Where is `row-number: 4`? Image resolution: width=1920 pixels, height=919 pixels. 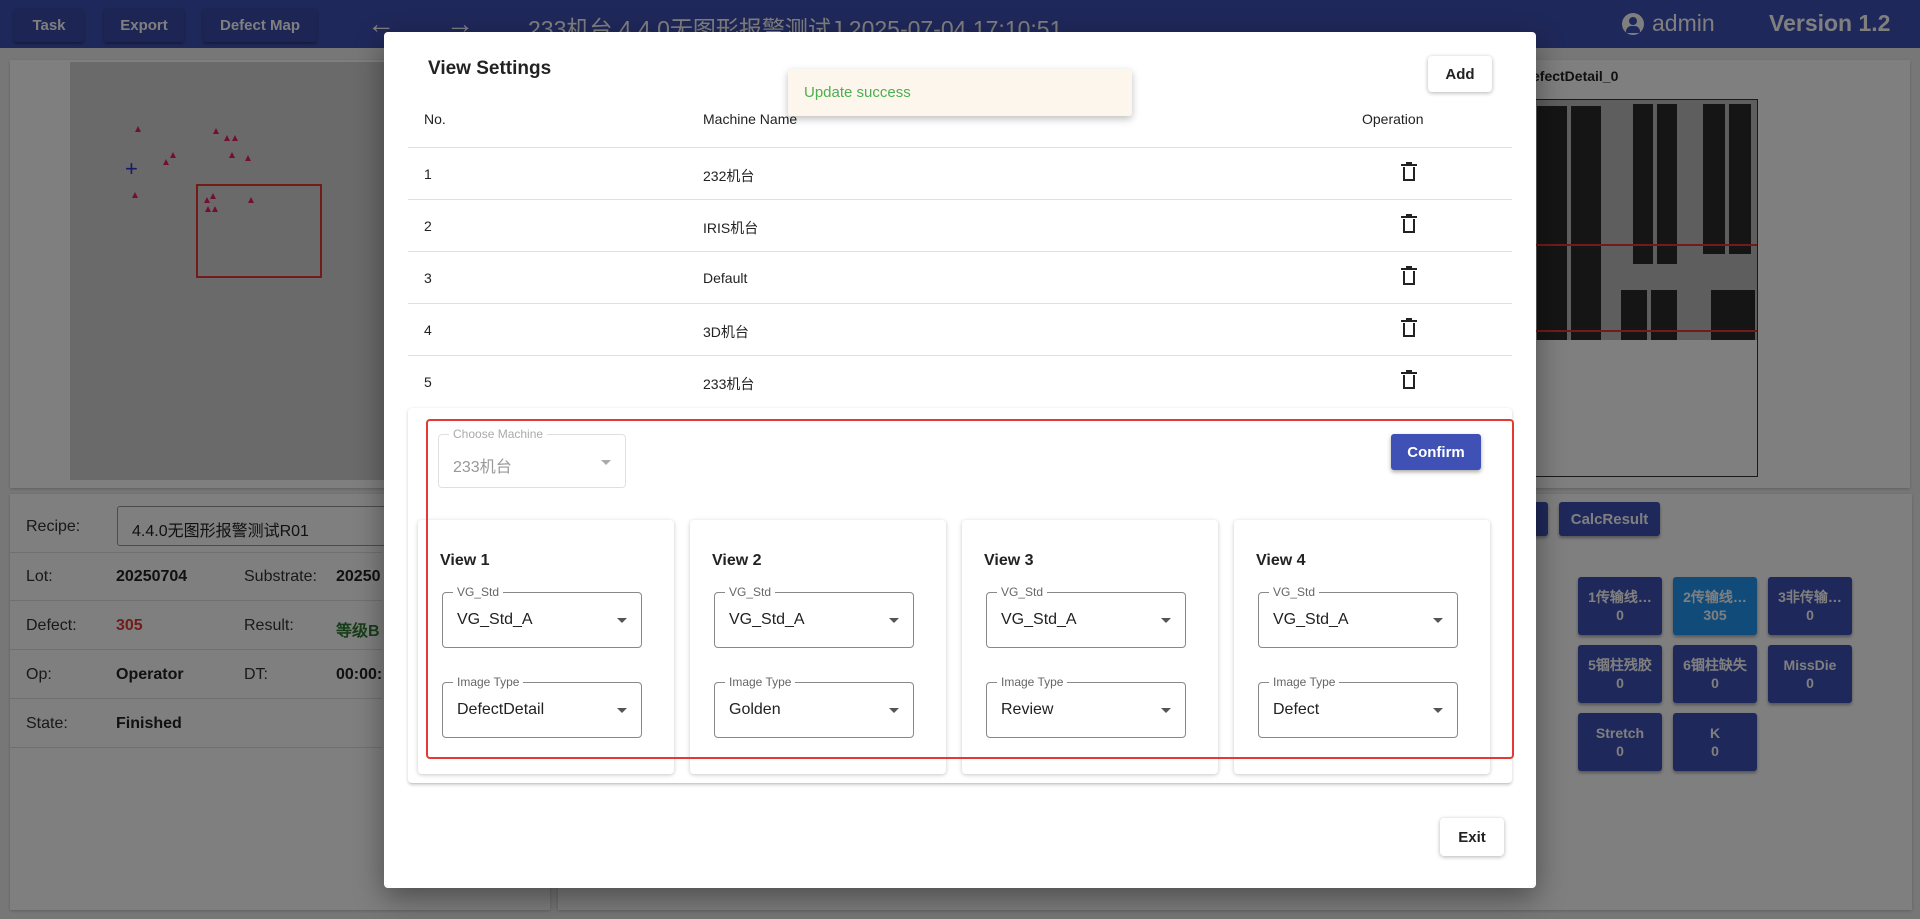
row-number: 4 is located at coordinates (428, 330).